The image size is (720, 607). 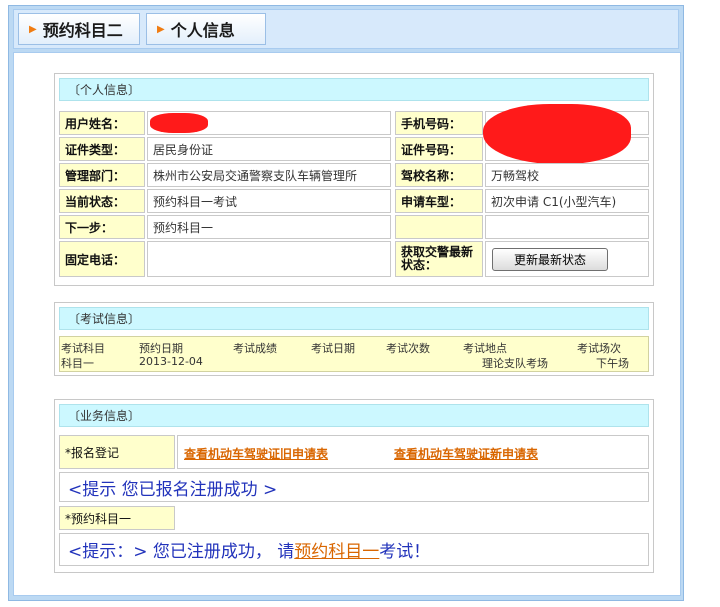 I want to click on label-mobile: 手机号码：, so click(x=439, y=123).